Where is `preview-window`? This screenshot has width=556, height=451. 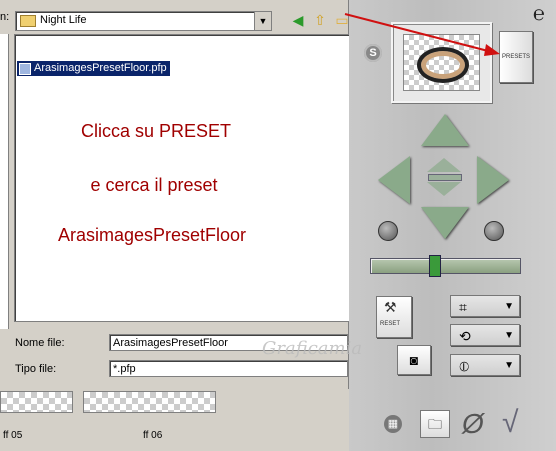
preview-window is located at coordinates (441, 62).